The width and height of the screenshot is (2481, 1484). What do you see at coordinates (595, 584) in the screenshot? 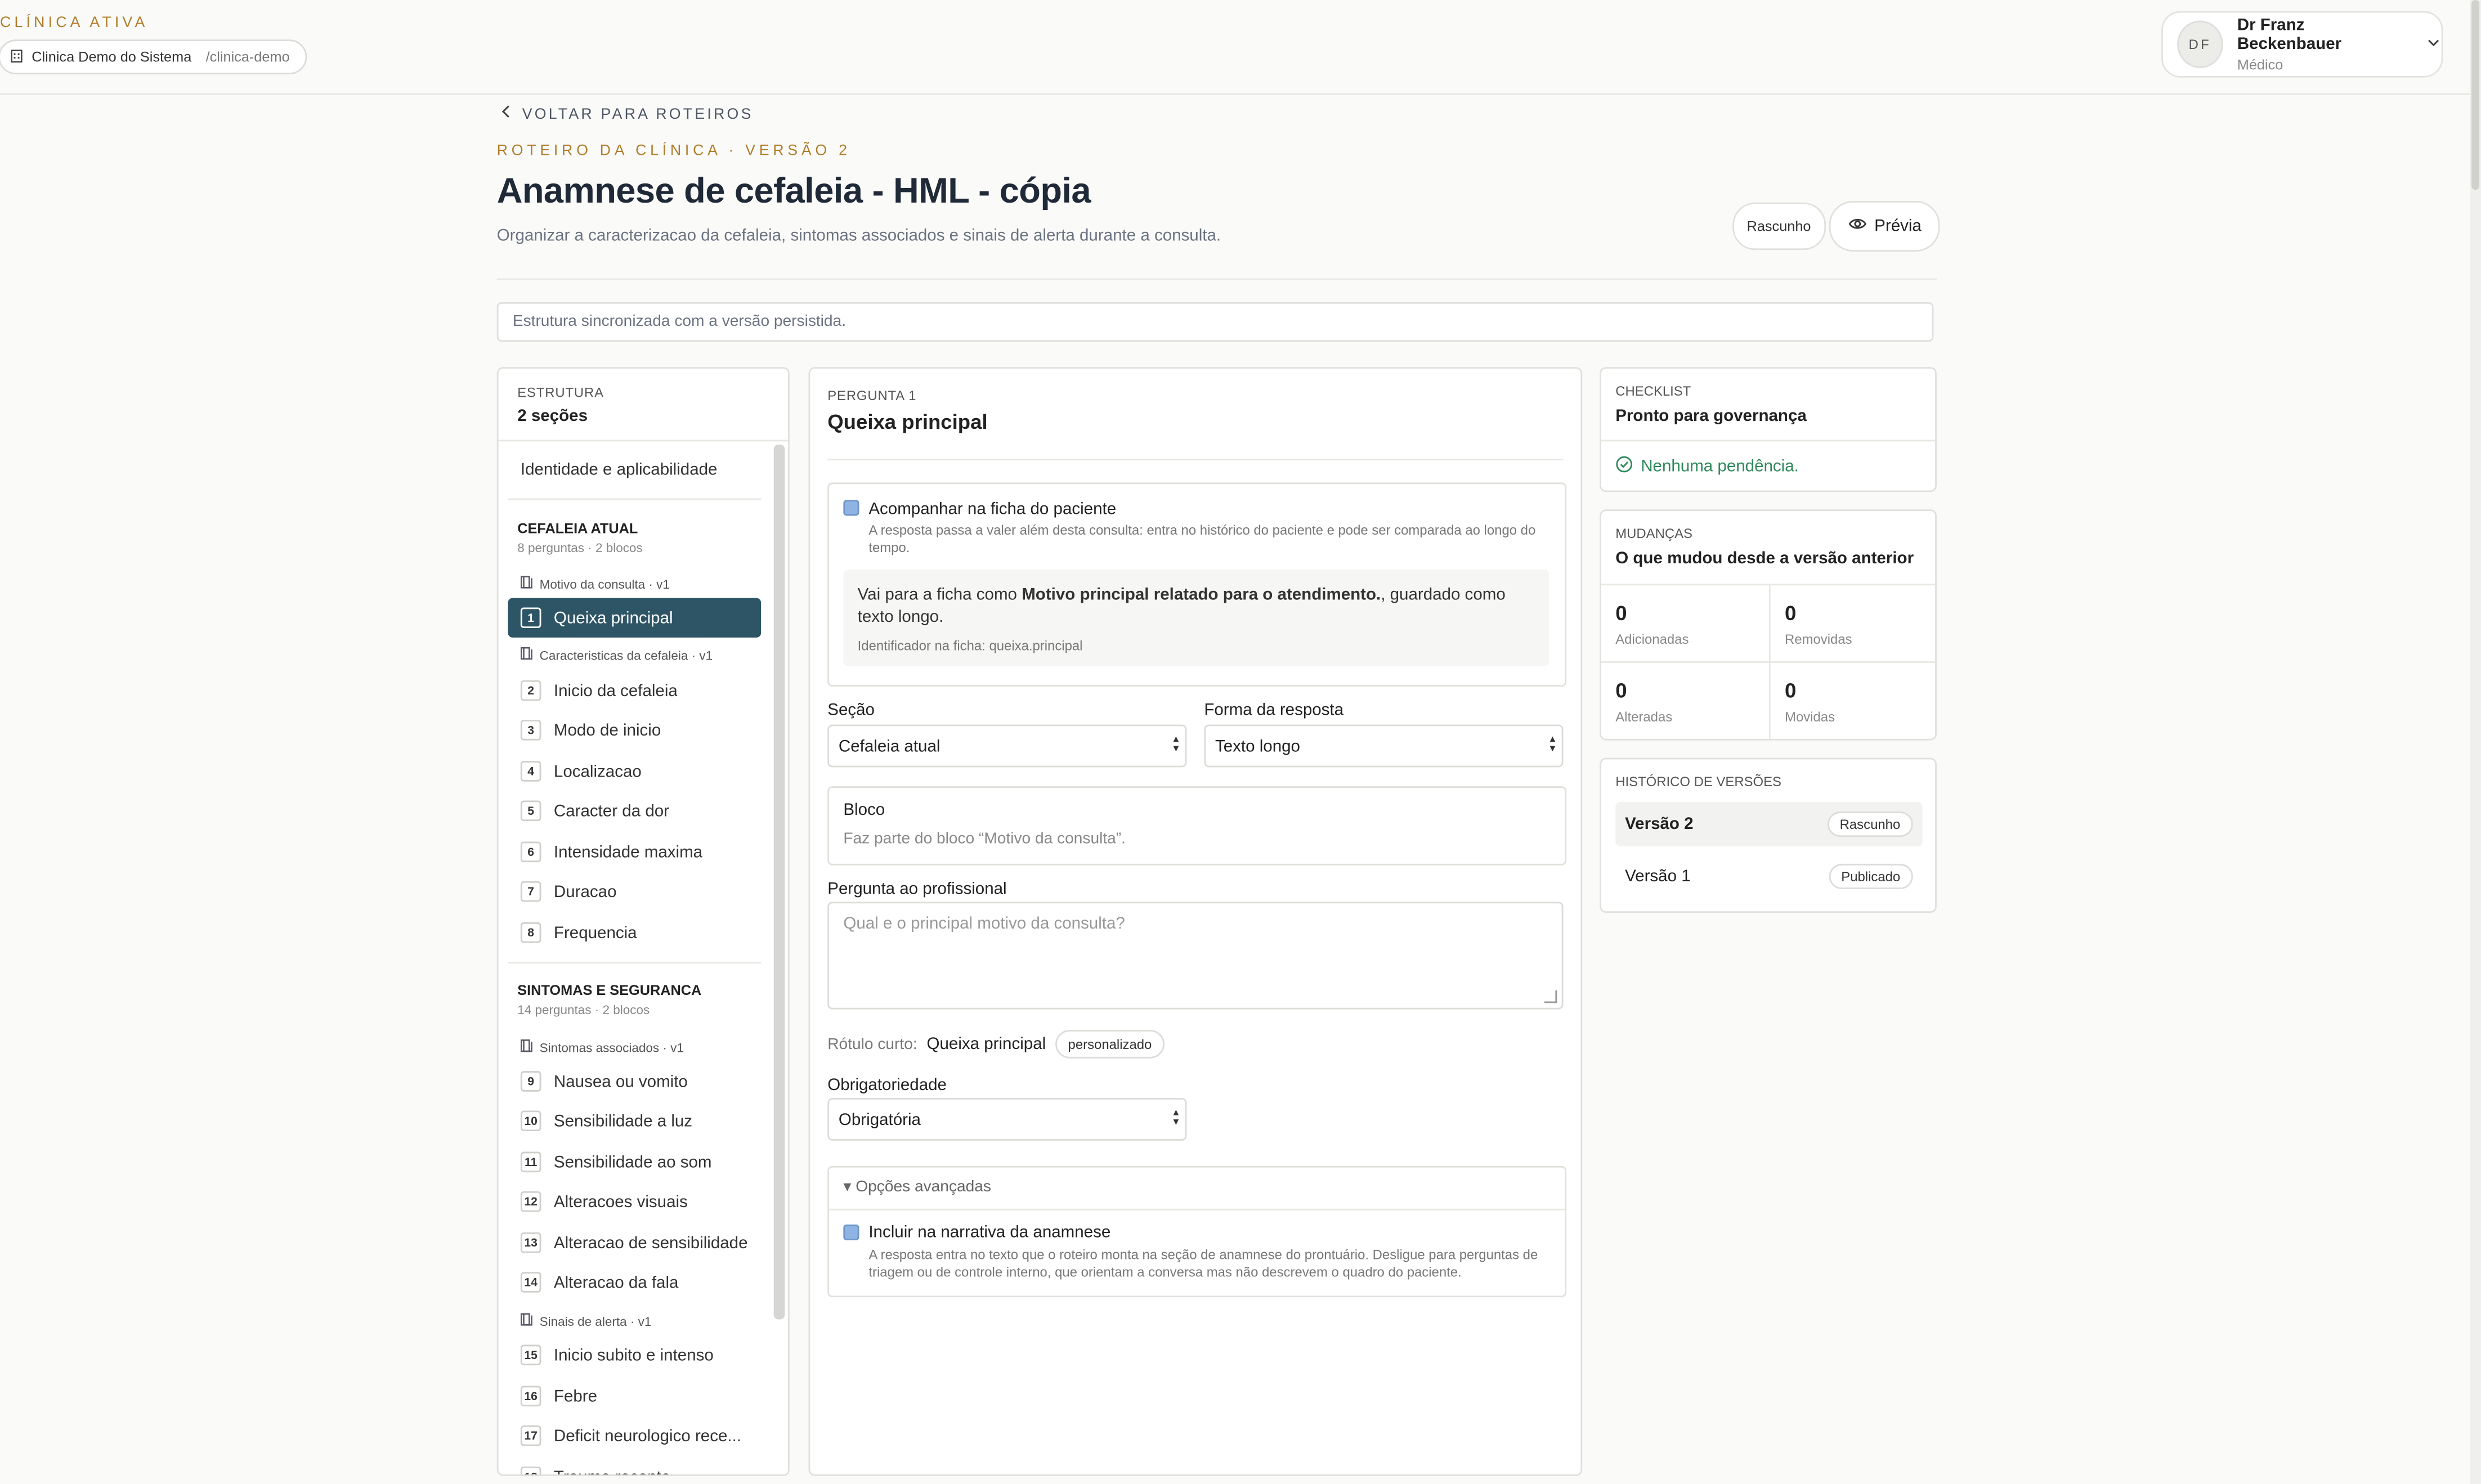
I see `block-motivo-consulta: Motivo da consulta · v1` at bounding box center [595, 584].